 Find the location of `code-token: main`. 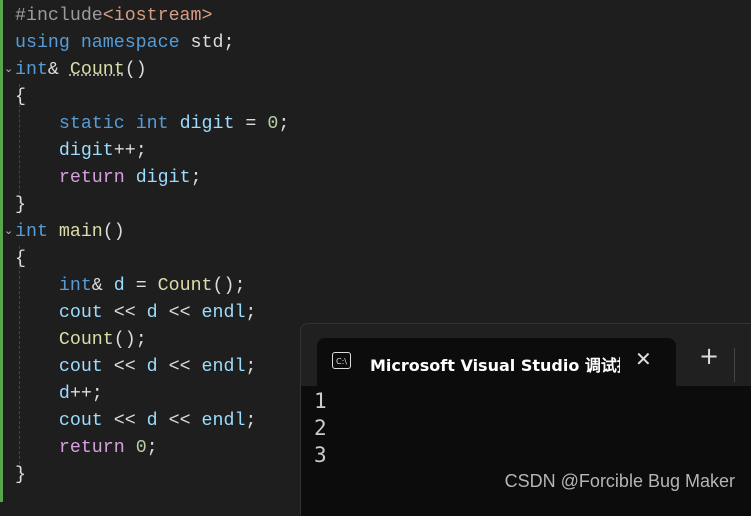

code-token: main is located at coordinates (80, 232).